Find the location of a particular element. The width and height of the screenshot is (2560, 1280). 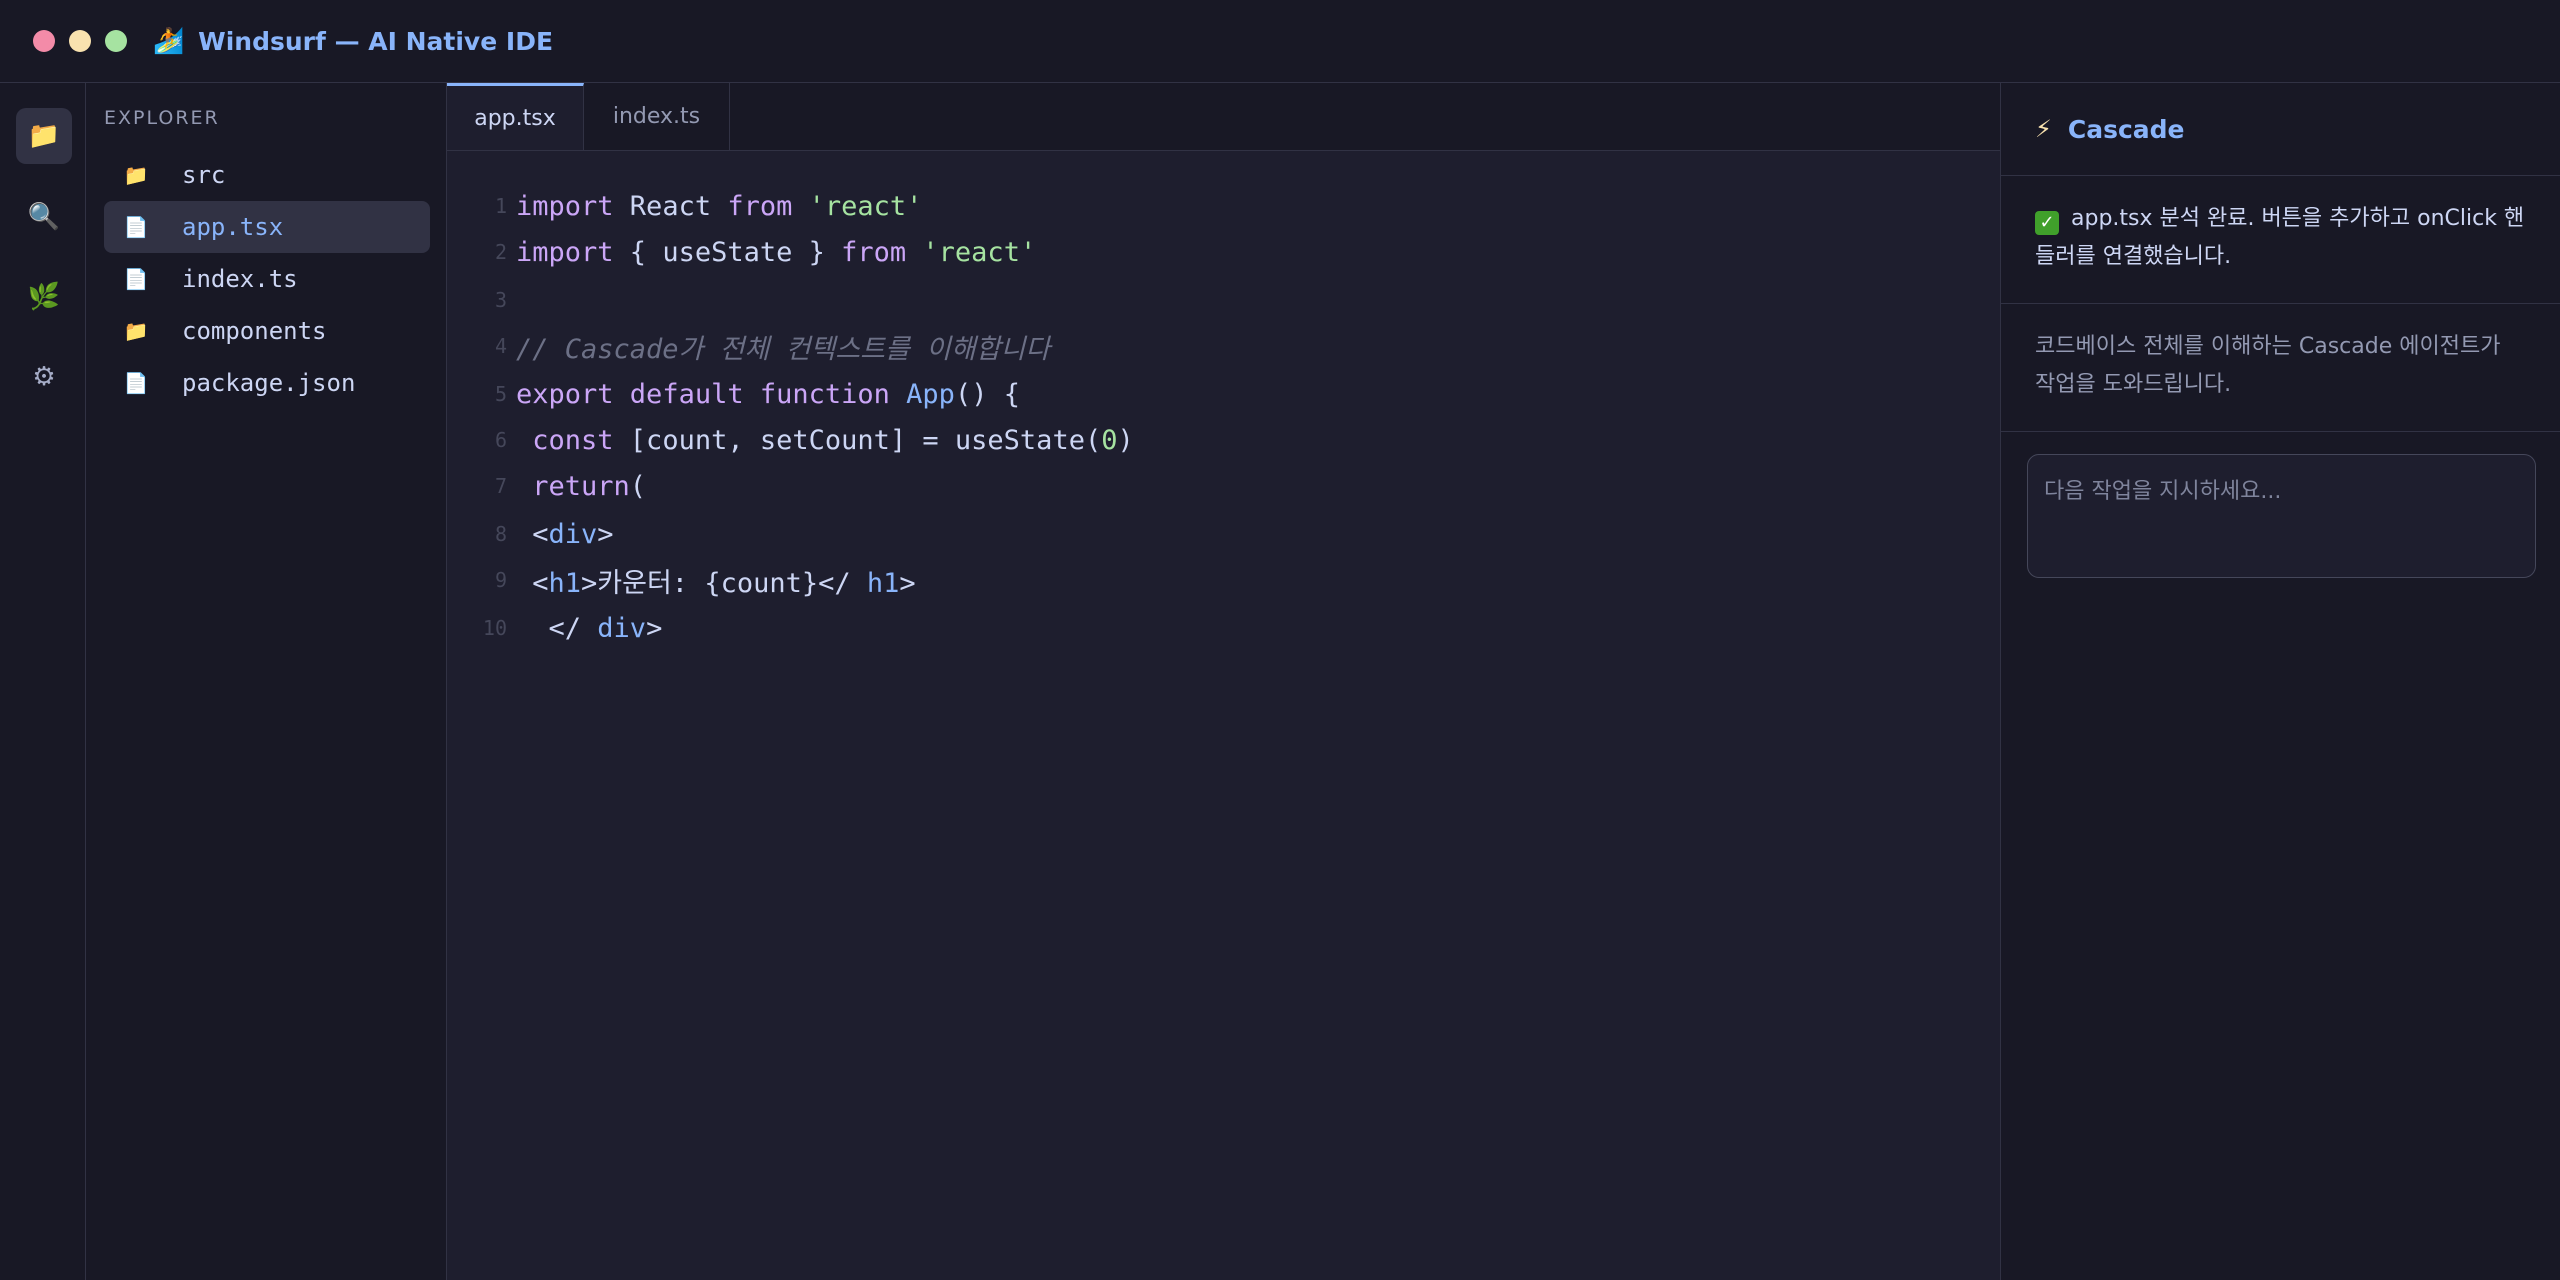

code-text: export default function App() { is located at coordinates (768, 394).